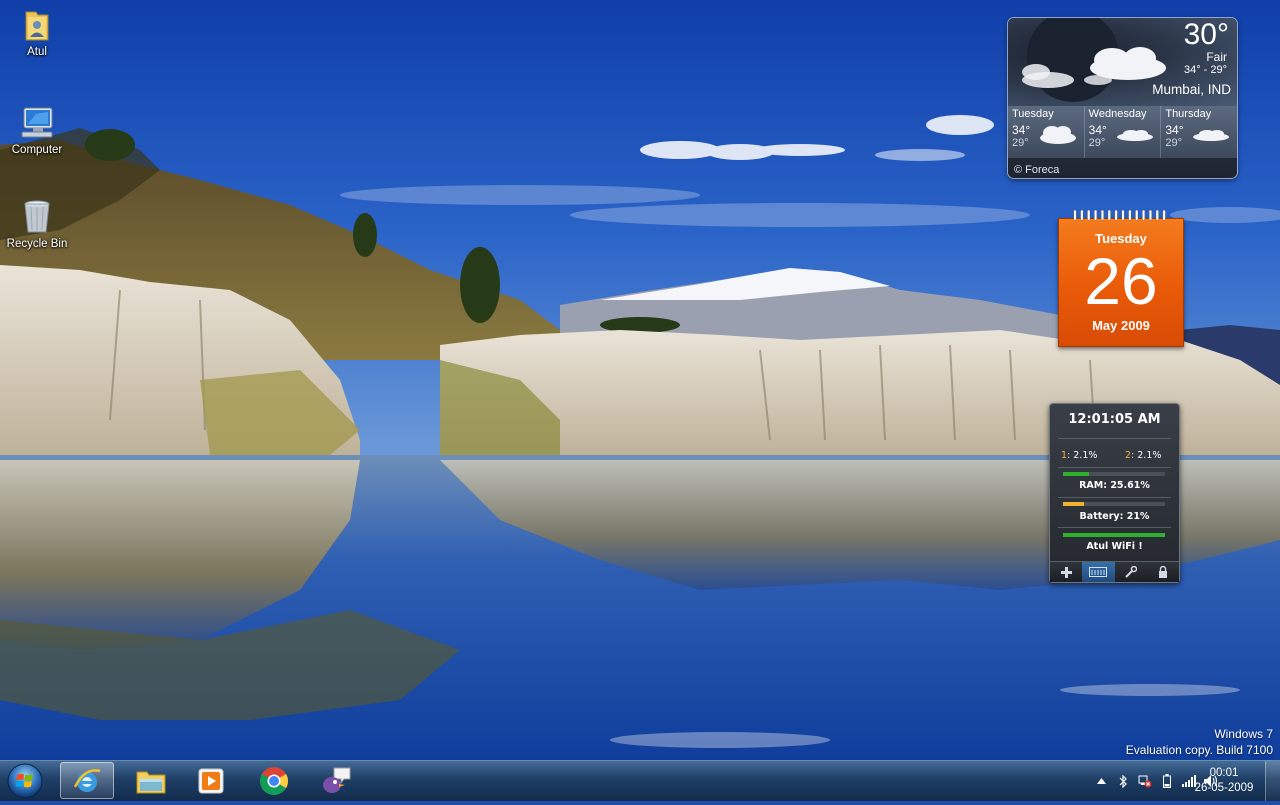  Describe the element at coordinates (1114, 419) in the screenshot. I see `gadget-clock: 12:01:05 AM` at that location.